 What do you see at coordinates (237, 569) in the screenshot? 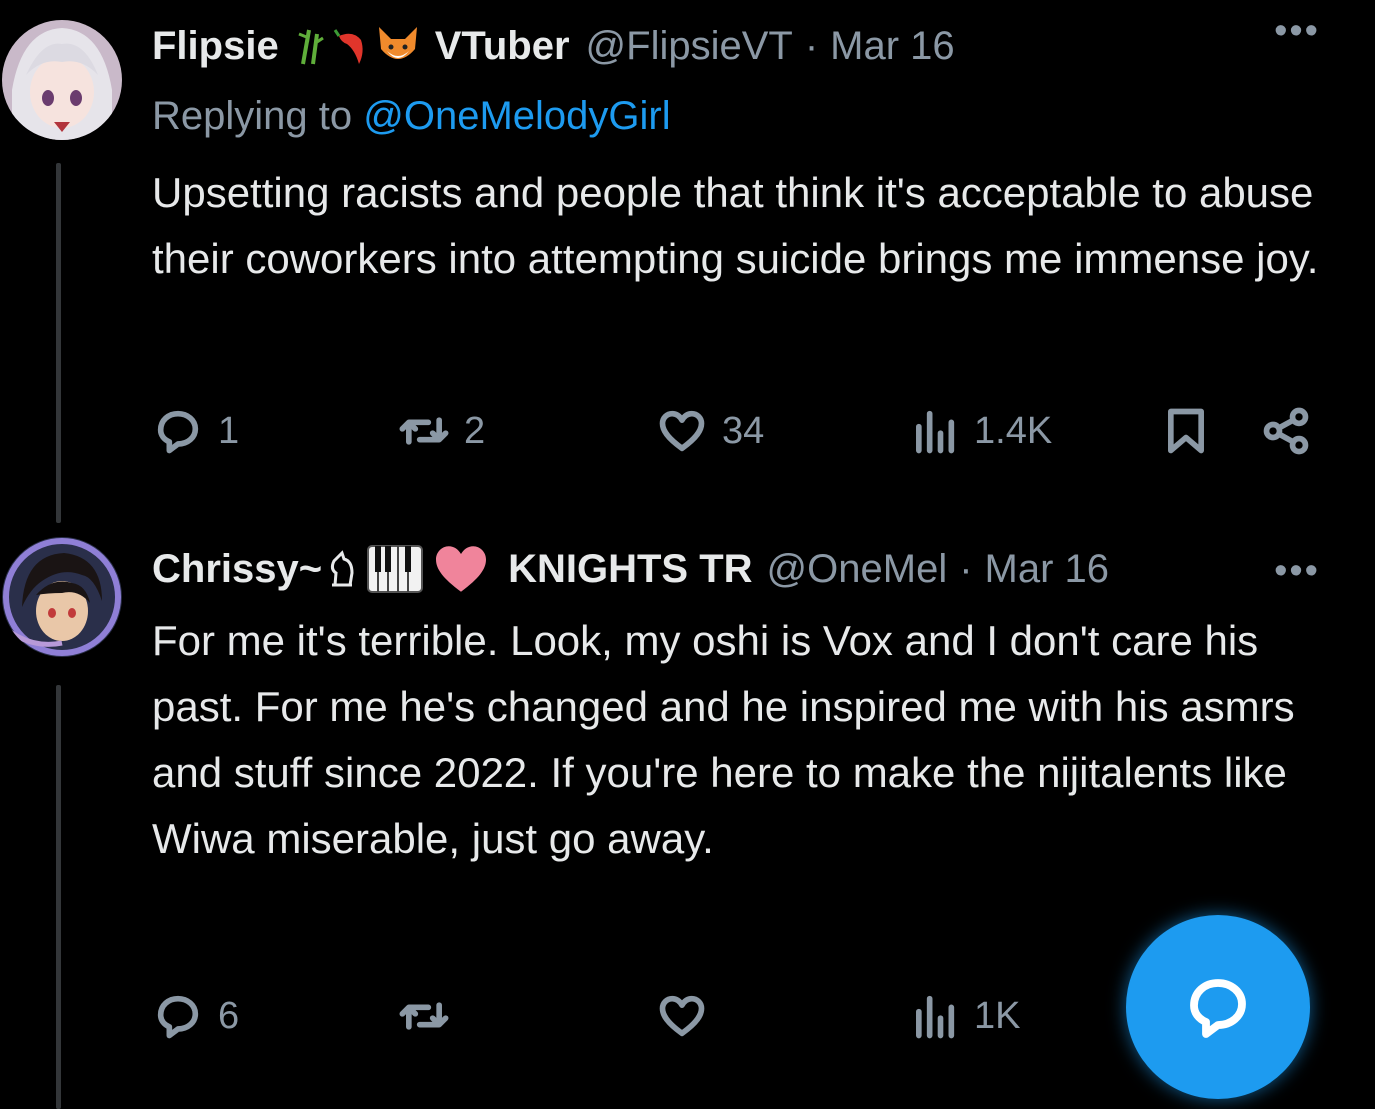
I see `display-name: Chrissy~` at bounding box center [237, 569].